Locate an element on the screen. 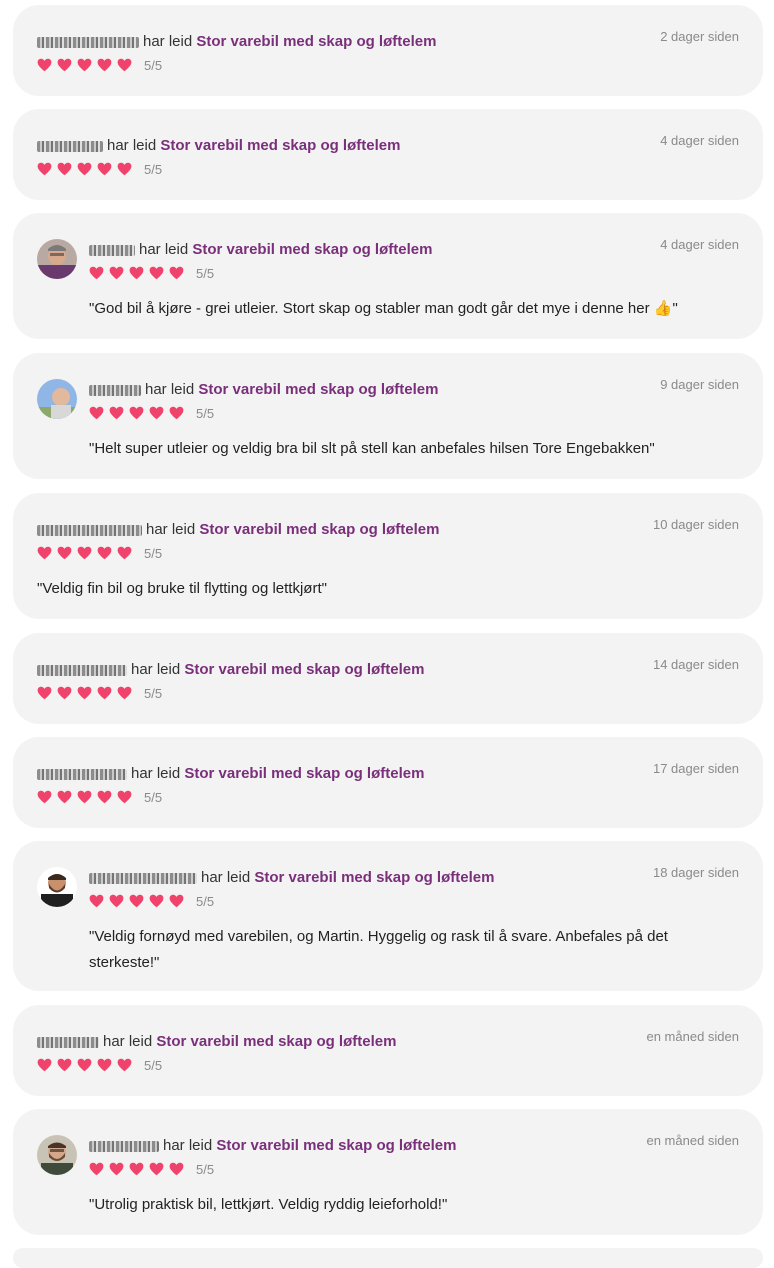 This screenshot has height=1268, width=774. review-date: en måned siden is located at coordinates (692, 1036).